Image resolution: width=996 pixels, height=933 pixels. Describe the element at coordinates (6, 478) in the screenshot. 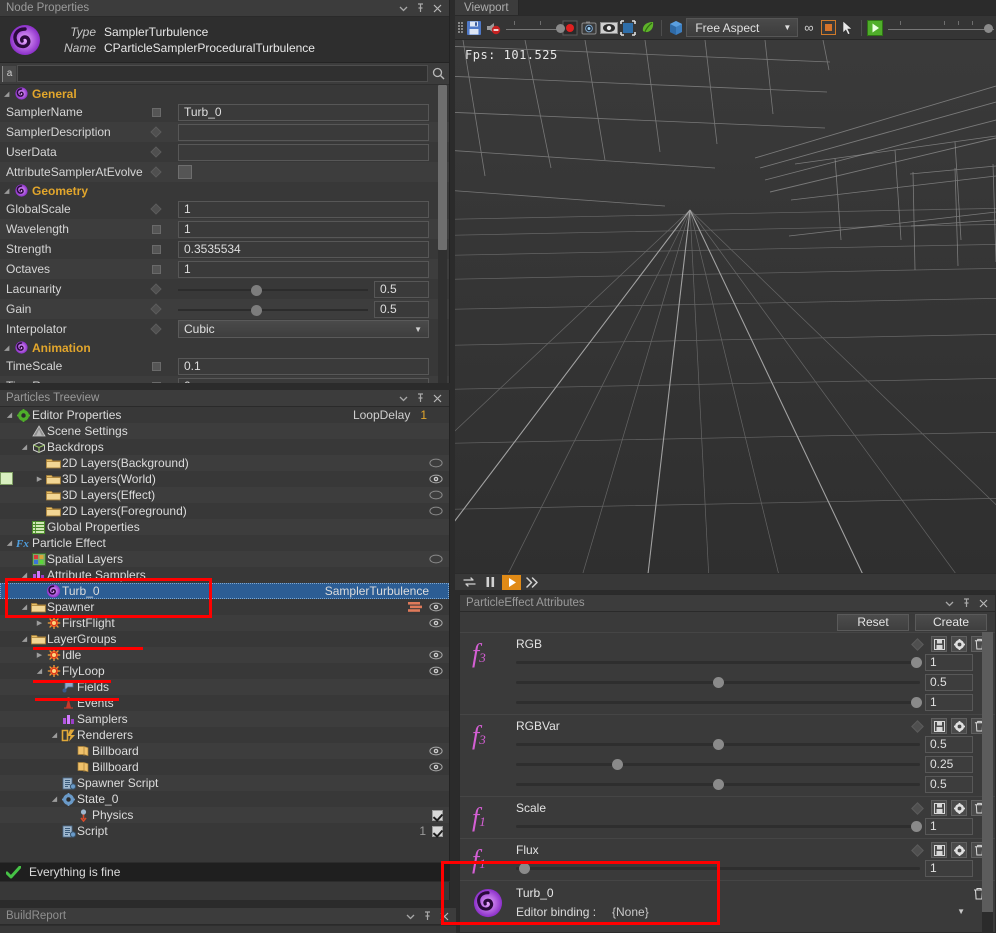

I see `color-chip` at that location.